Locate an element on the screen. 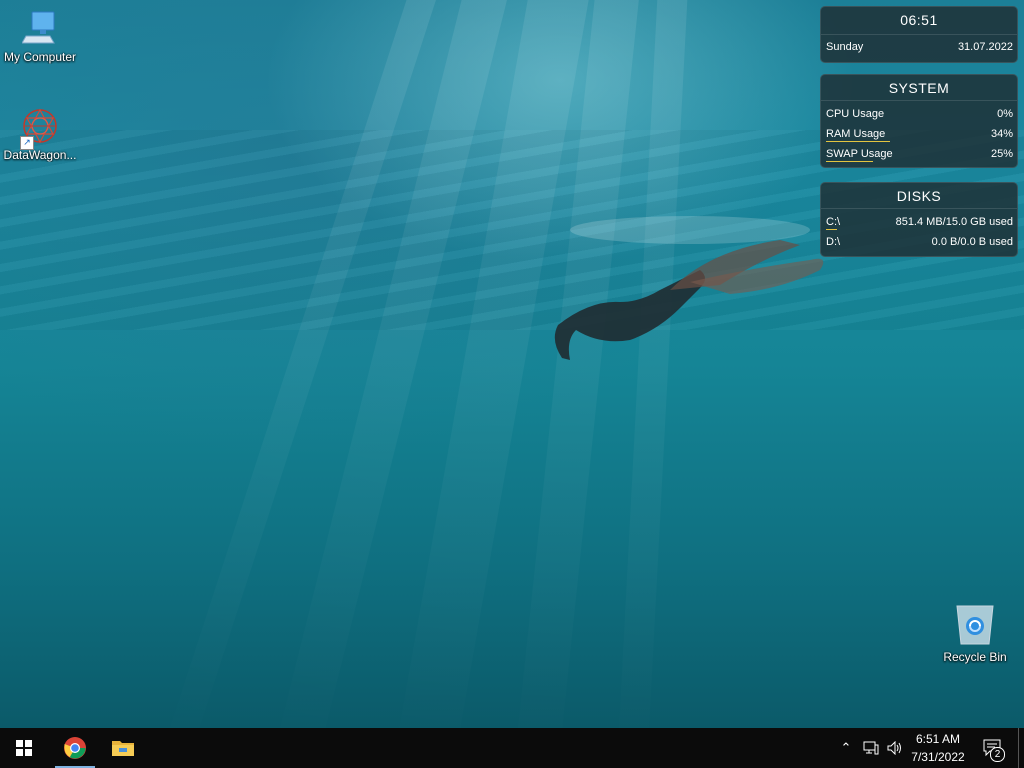 Image resolution: width=1024 pixels, height=768 pixels. disks-widget-title: DISKS is located at coordinates (919, 196).